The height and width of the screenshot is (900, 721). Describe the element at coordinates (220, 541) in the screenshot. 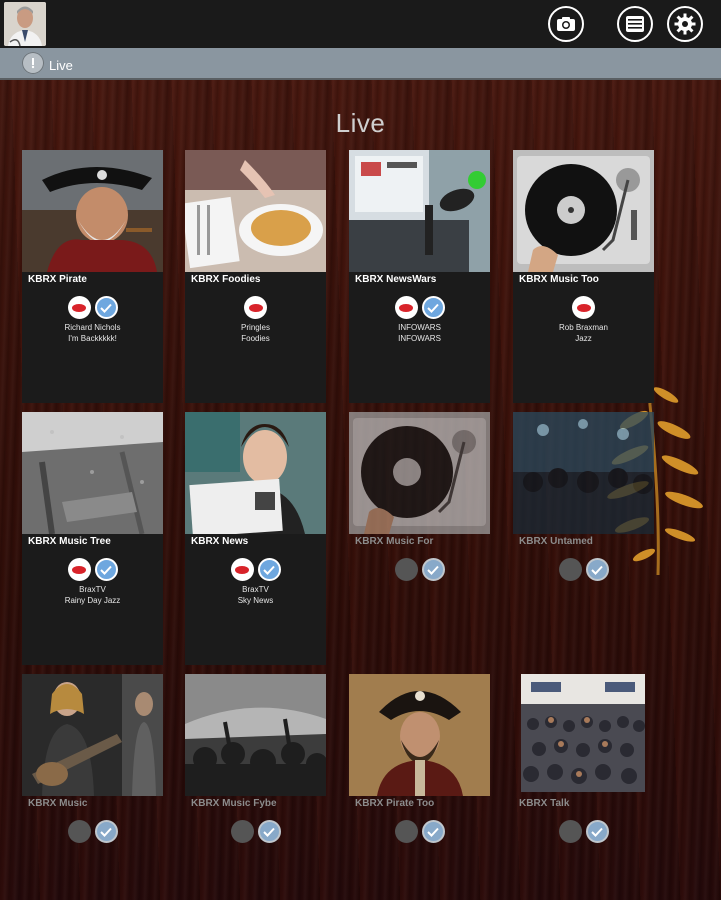

I see `channel-name: KBRX News` at that location.